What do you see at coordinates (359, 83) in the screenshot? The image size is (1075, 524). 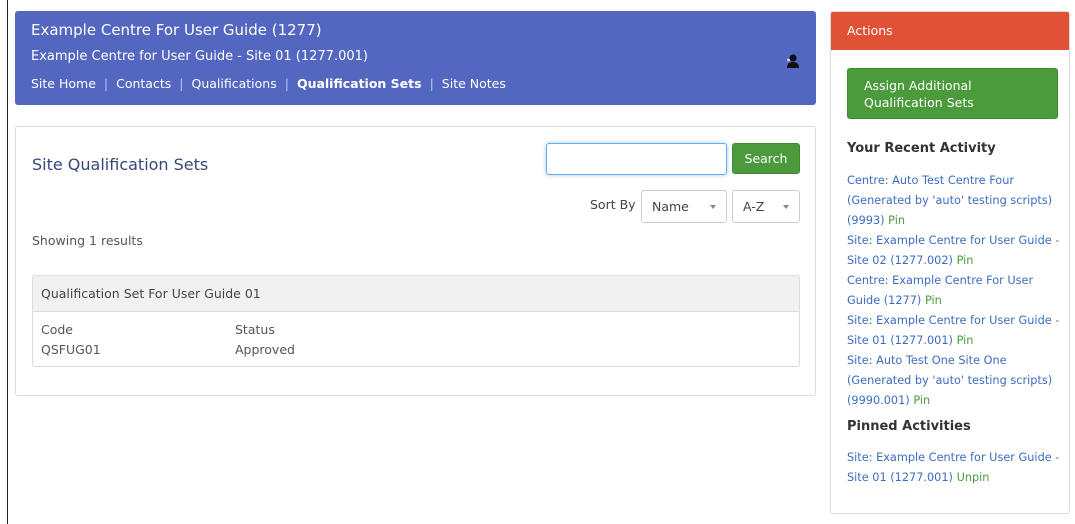 I see `nav-qualification-sets: Qualification Sets` at bounding box center [359, 83].